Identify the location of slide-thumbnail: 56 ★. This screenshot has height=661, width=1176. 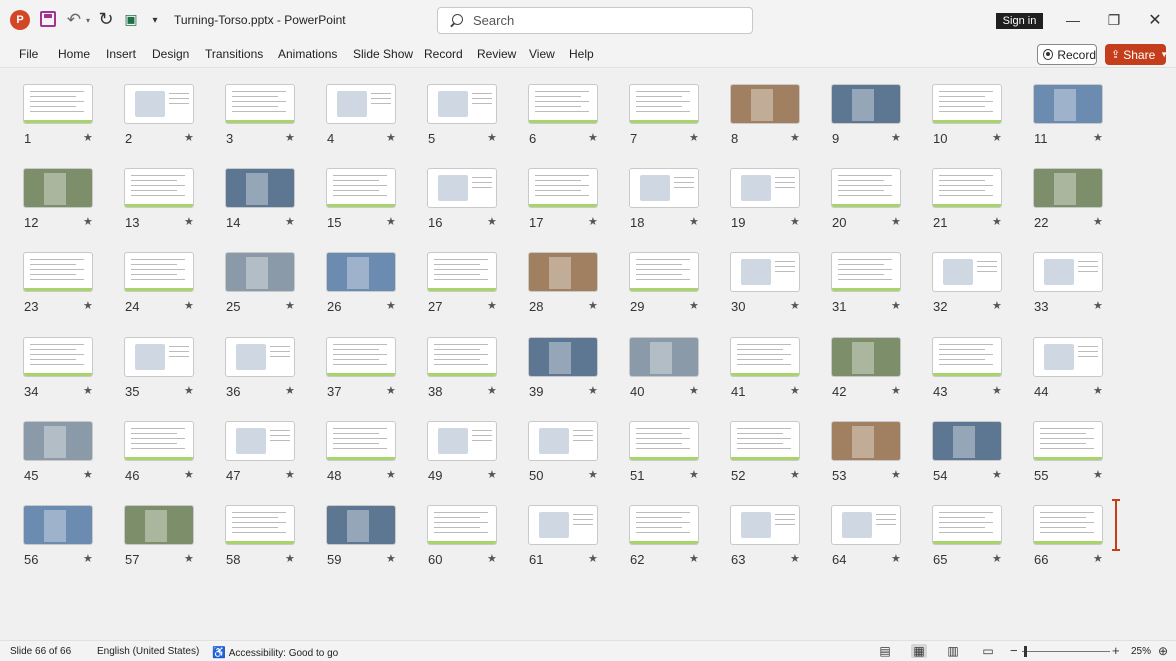
(68, 536).